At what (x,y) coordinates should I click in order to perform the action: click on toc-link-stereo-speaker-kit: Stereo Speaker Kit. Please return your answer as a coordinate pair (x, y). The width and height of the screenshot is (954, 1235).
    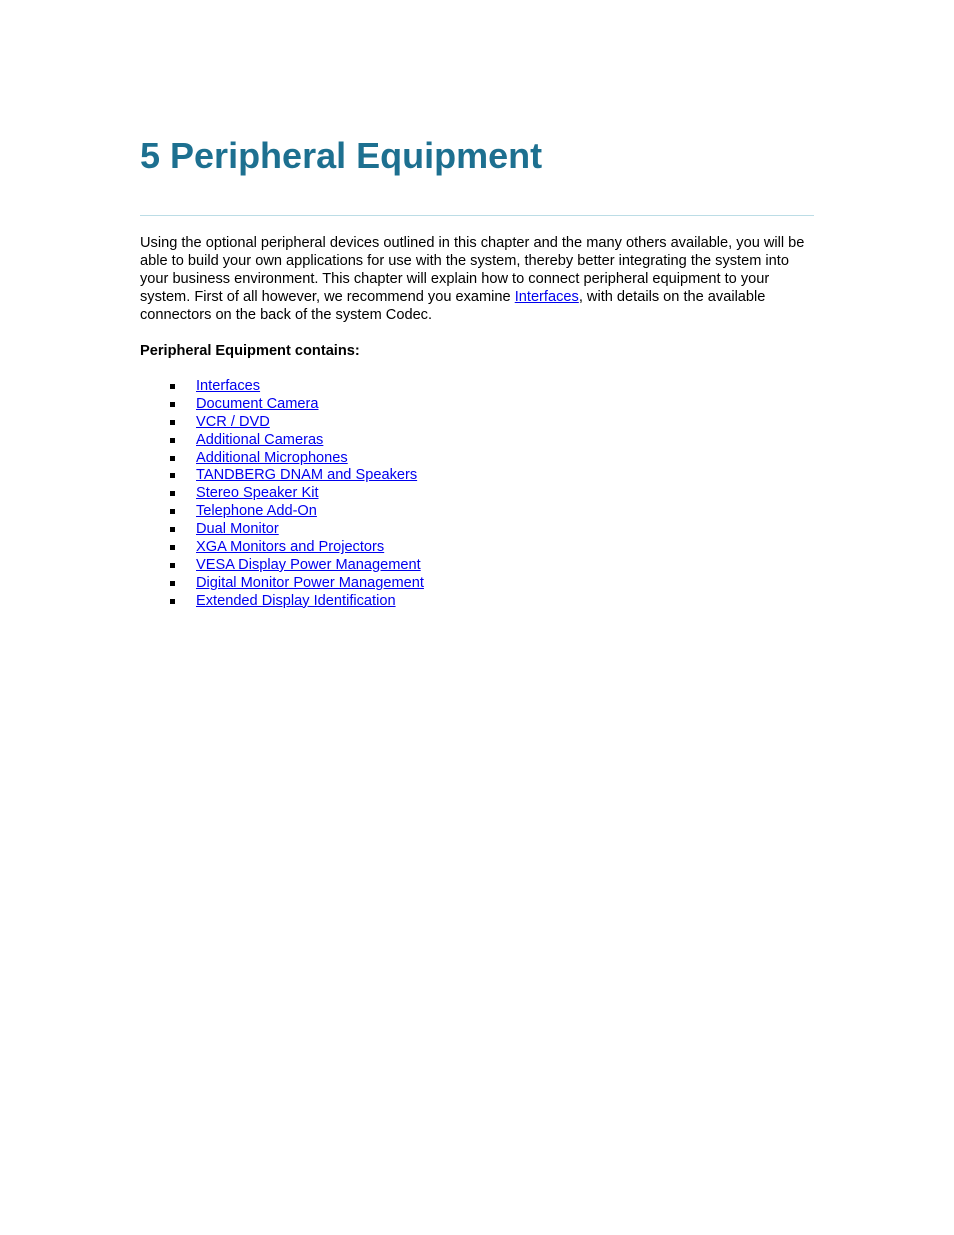
    Looking at the image, I should click on (257, 494).